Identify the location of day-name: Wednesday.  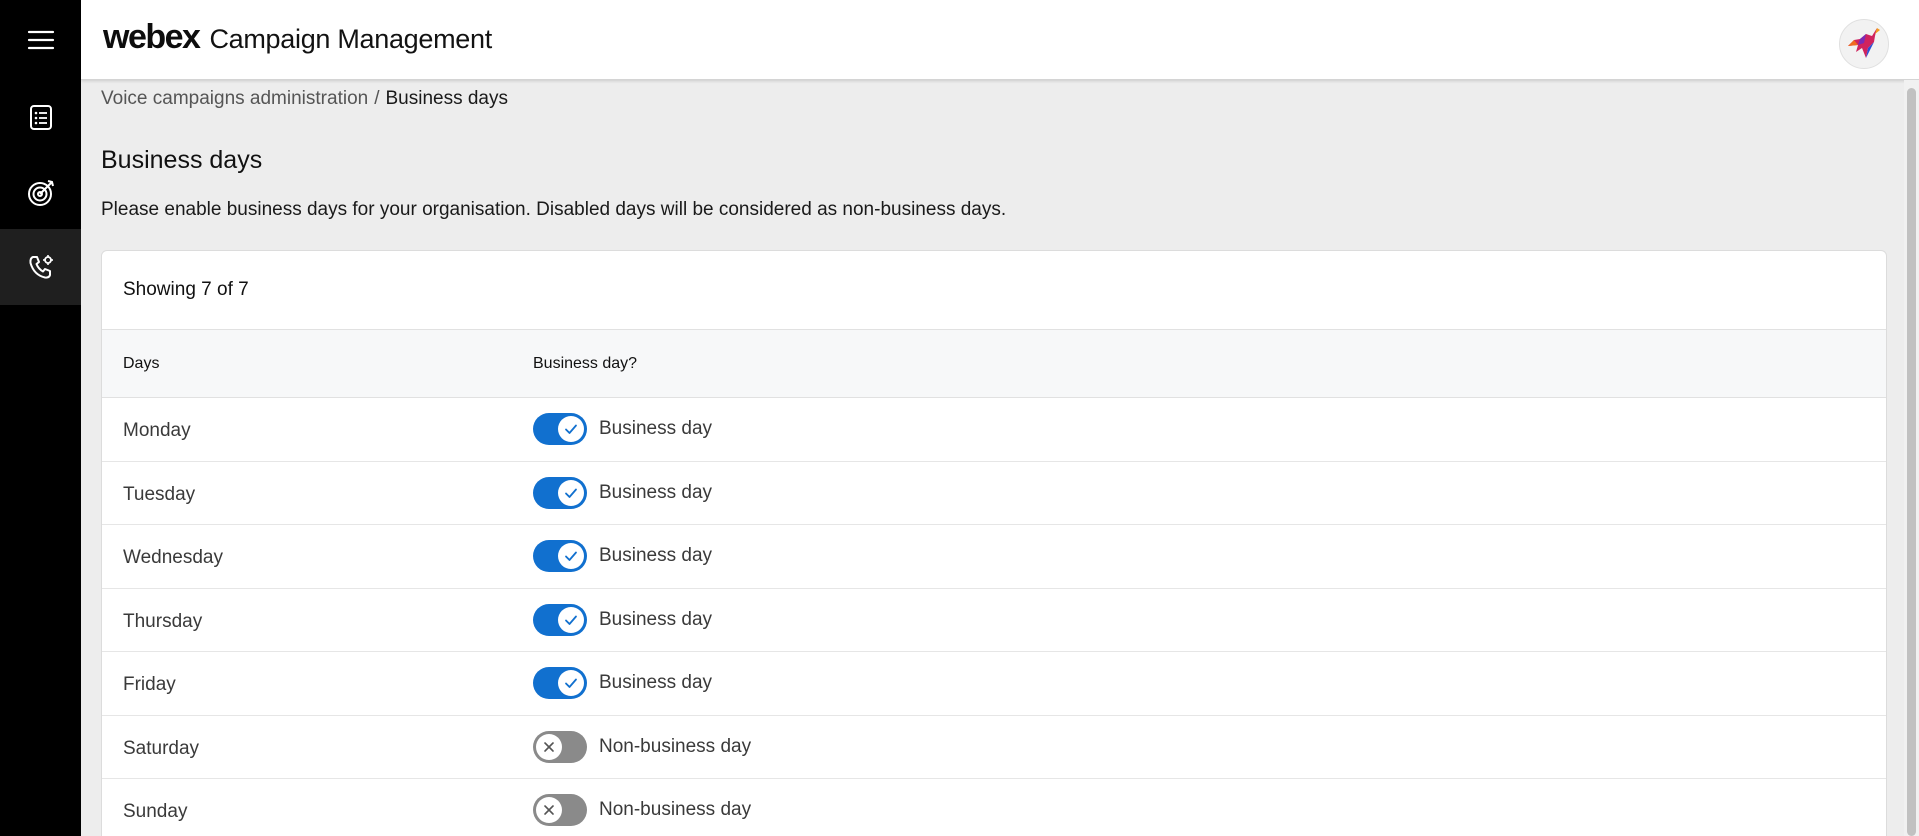
(173, 558).